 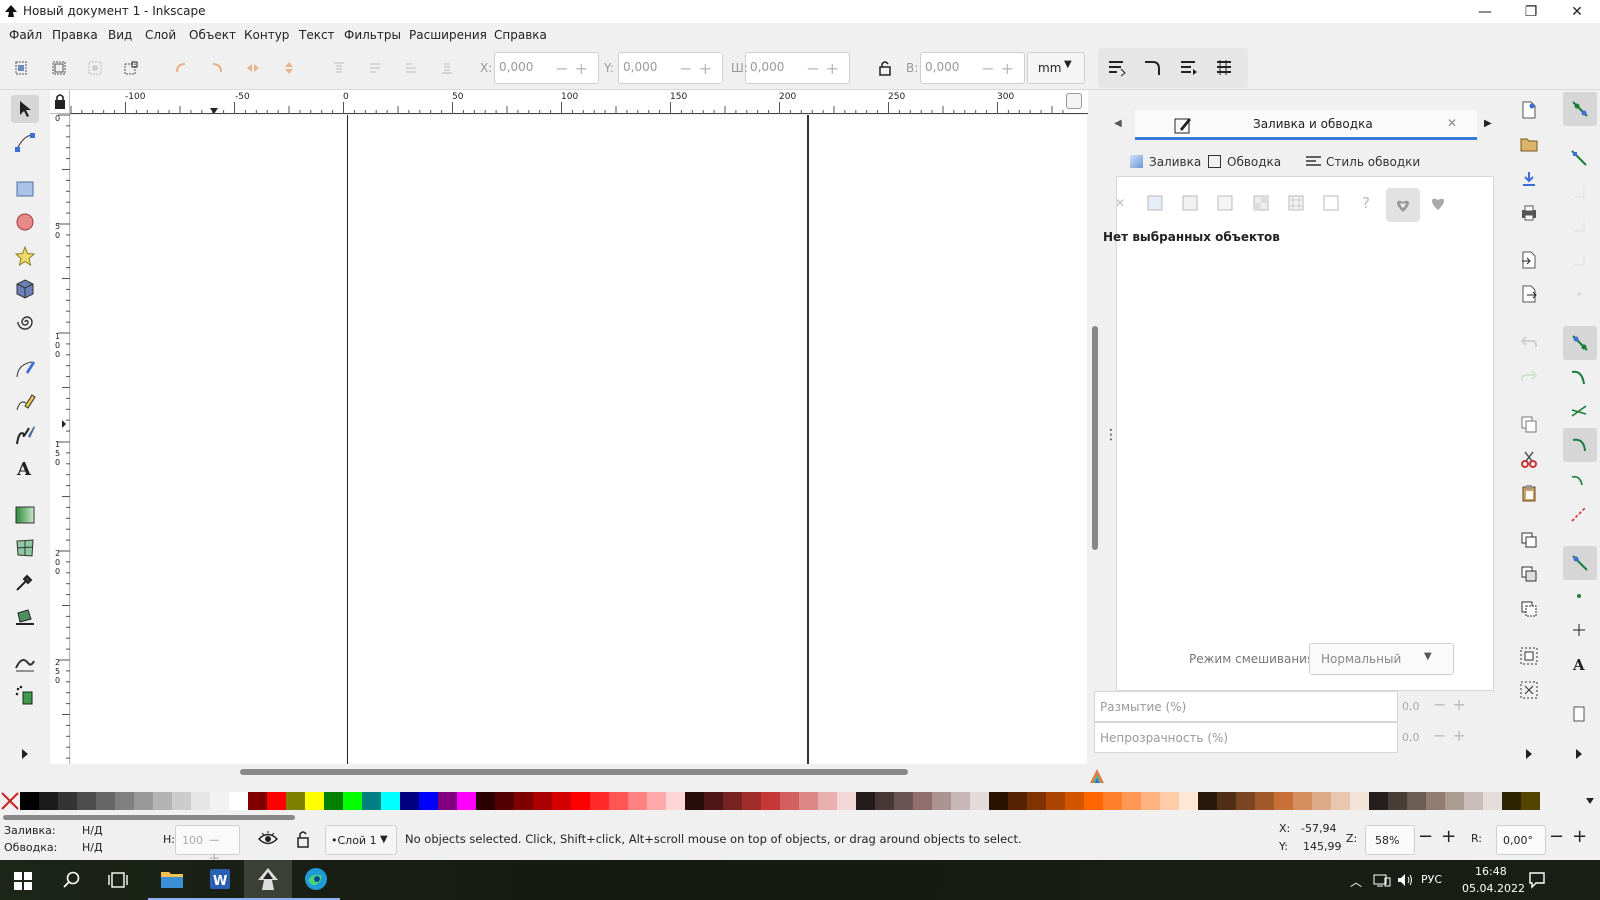 What do you see at coordinates (1411, 706) in the screenshot?
I see `blur-value: 0,0` at bounding box center [1411, 706].